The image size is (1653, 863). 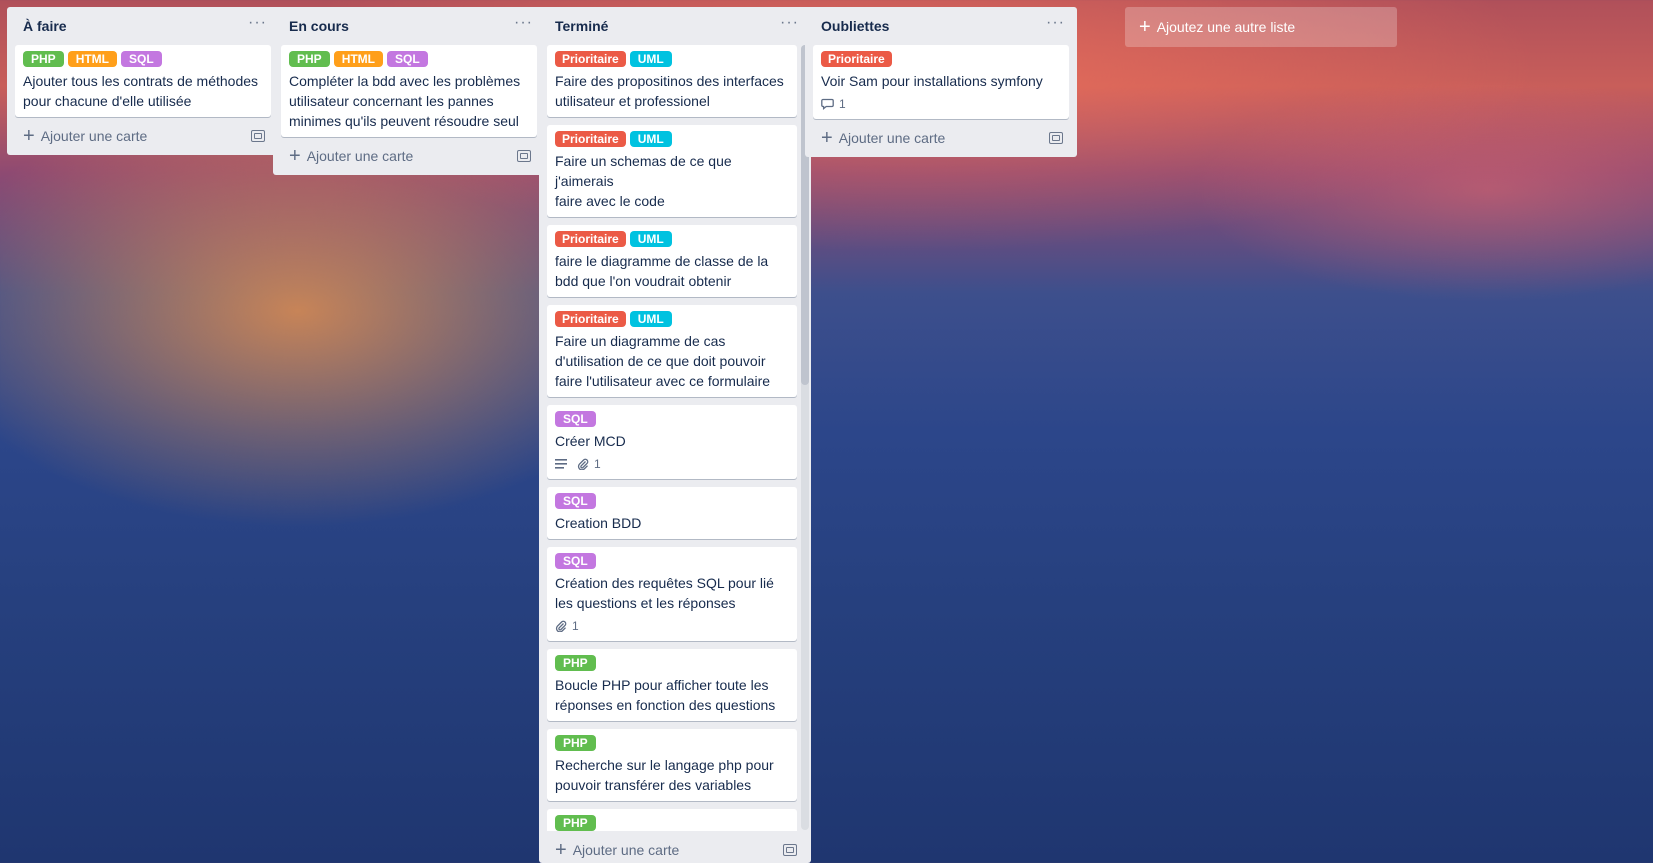 I want to click on list-title: En cours, so click(x=319, y=26).